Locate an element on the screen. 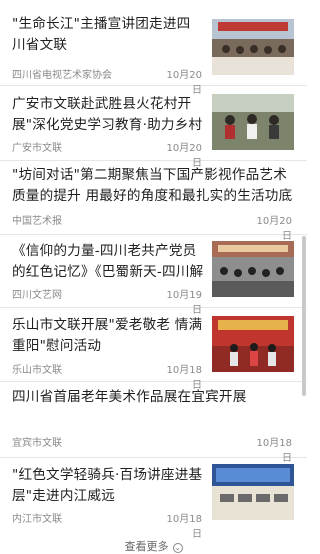 This screenshot has width=320, height=554. chevron-down-icon: ⌄ is located at coordinates (177, 548).